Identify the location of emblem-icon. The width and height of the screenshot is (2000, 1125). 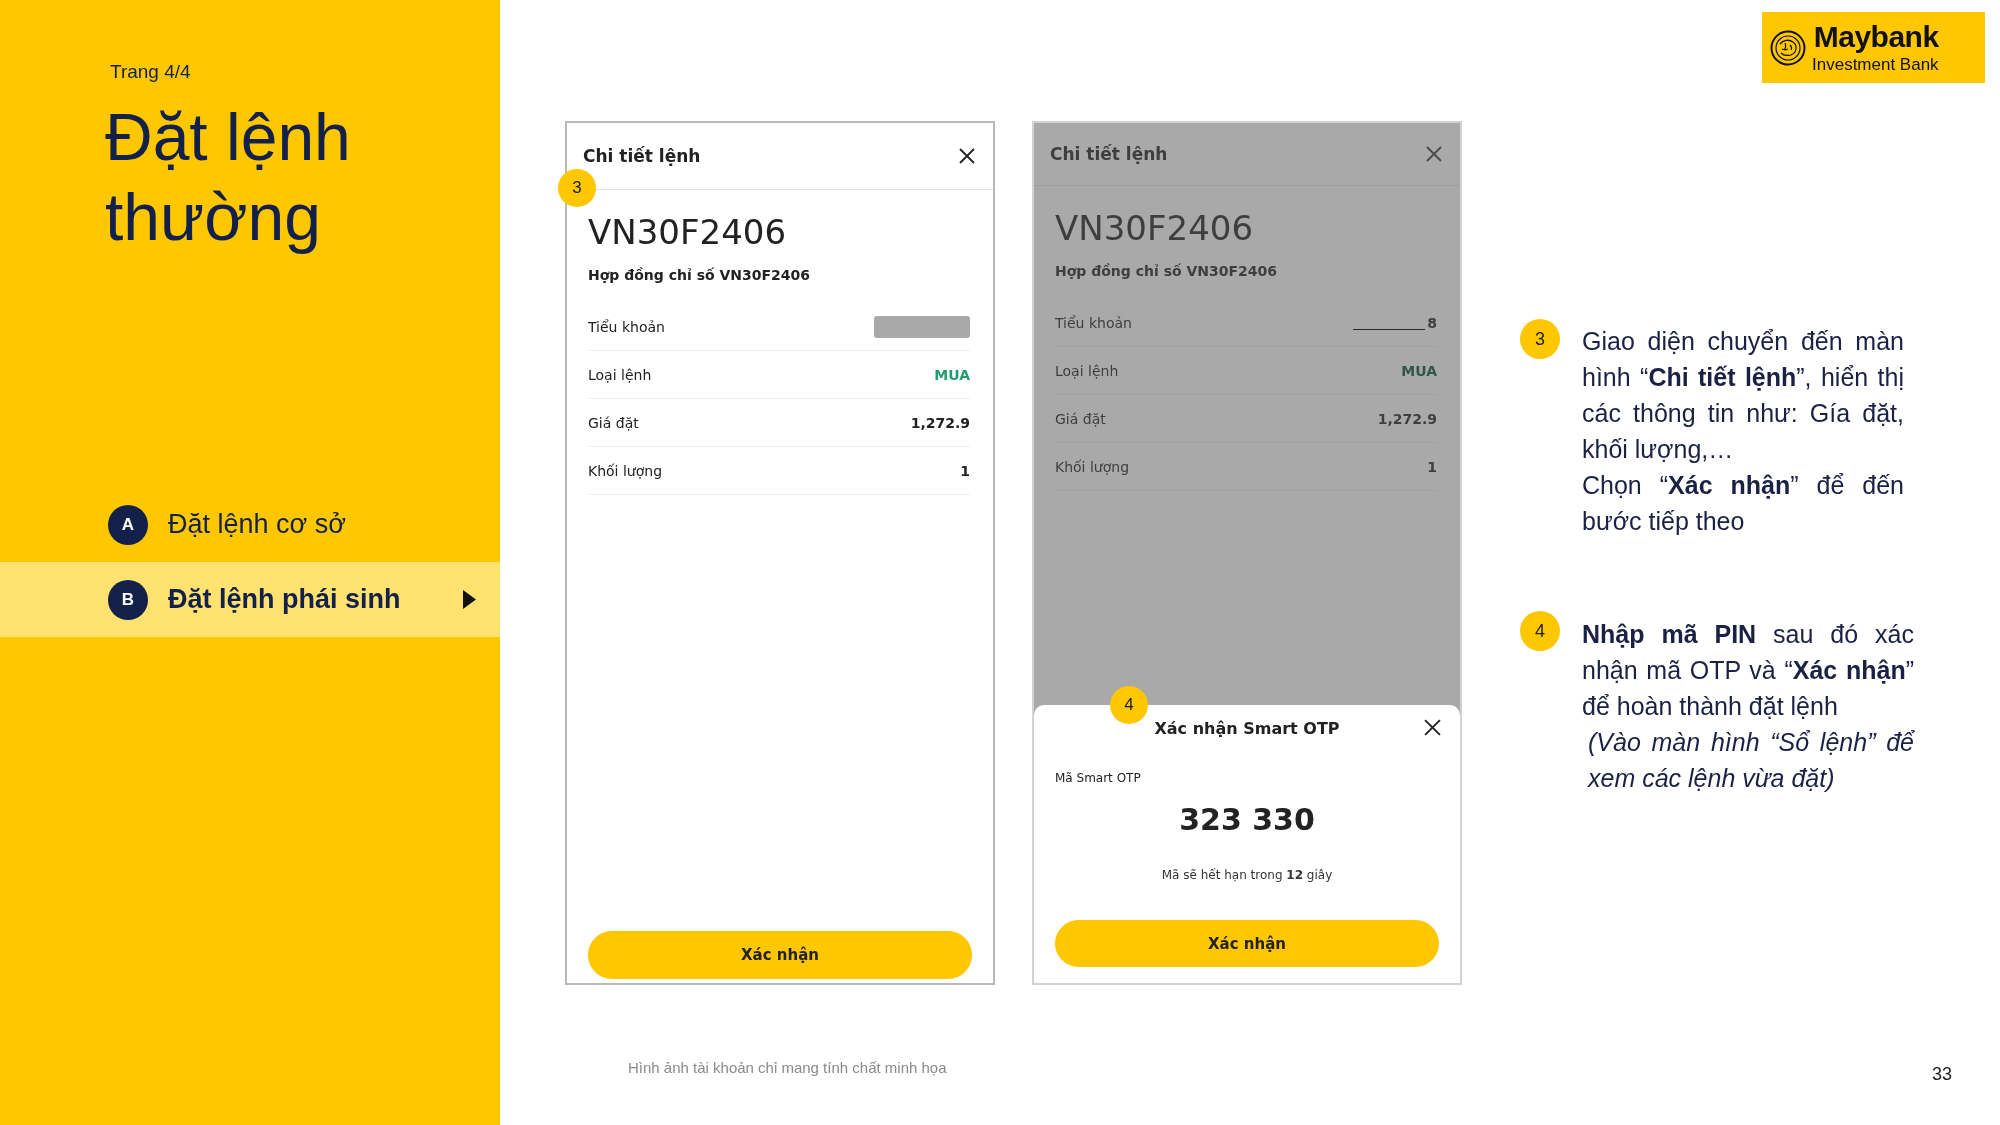
(1788, 47).